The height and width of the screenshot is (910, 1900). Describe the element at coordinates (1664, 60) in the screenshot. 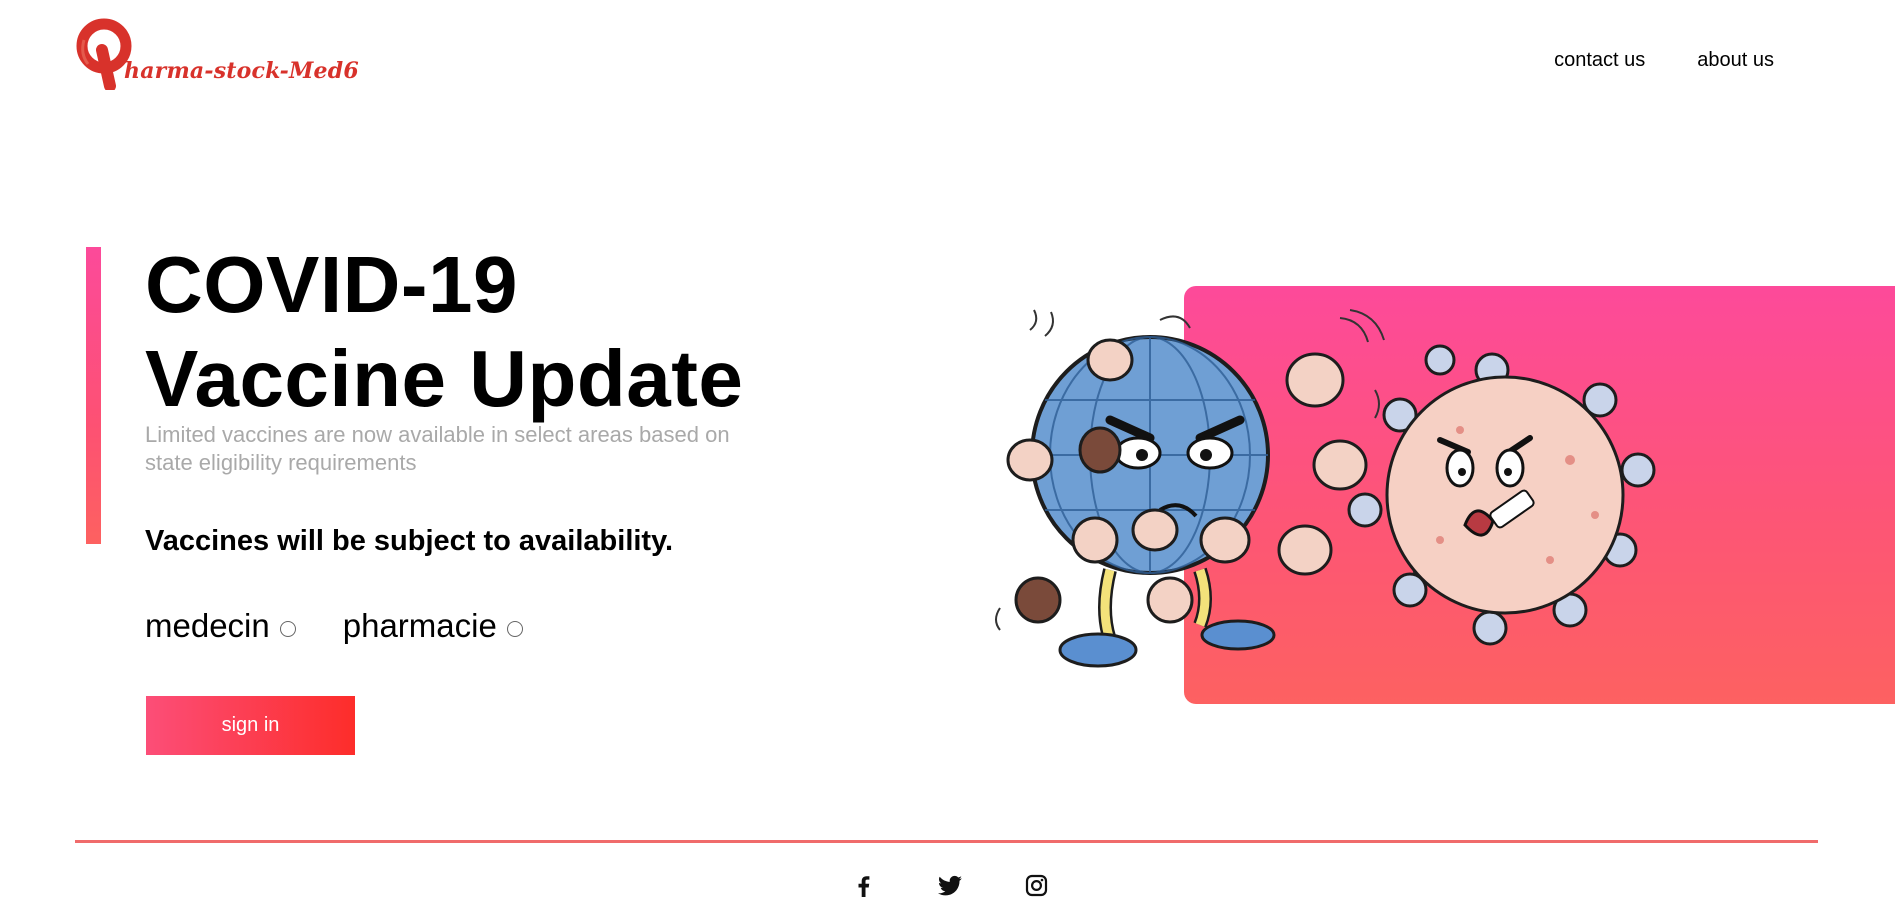

I see `top-nav: contact us about us` at that location.